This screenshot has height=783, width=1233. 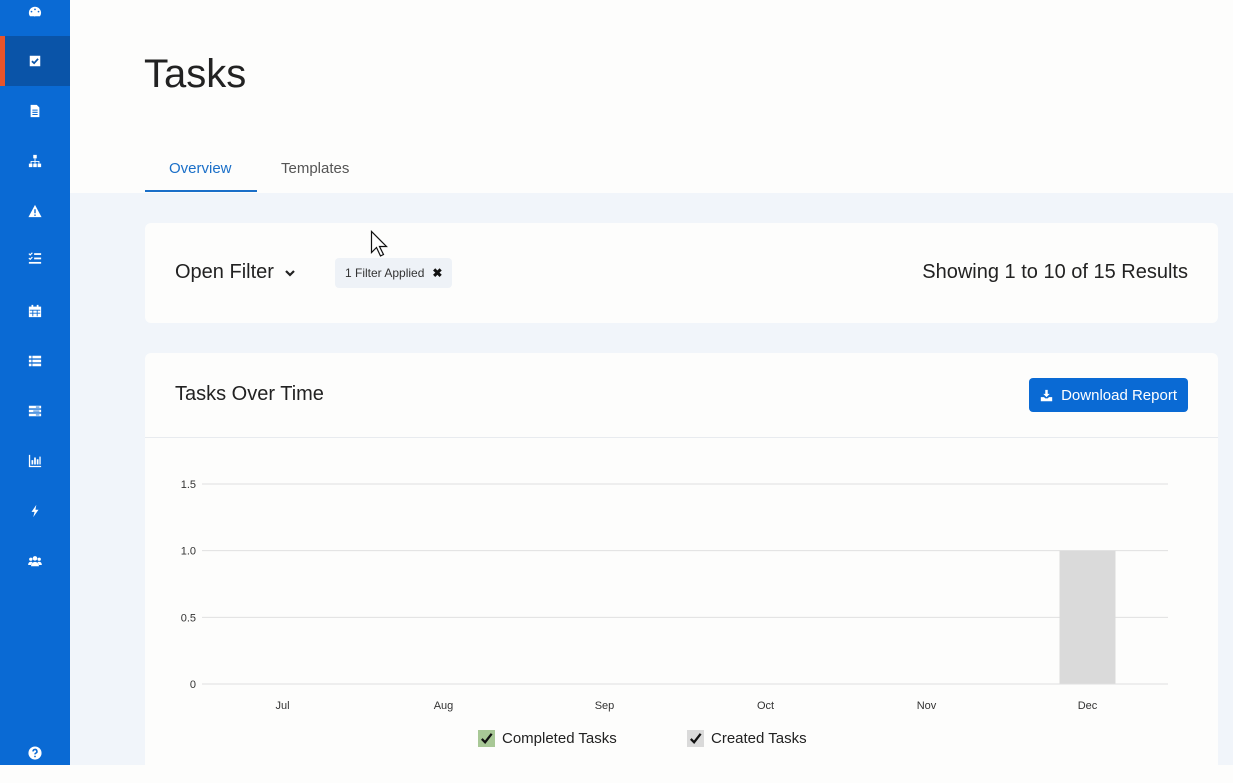 I want to click on checklist-icon, so click(x=35, y=258).